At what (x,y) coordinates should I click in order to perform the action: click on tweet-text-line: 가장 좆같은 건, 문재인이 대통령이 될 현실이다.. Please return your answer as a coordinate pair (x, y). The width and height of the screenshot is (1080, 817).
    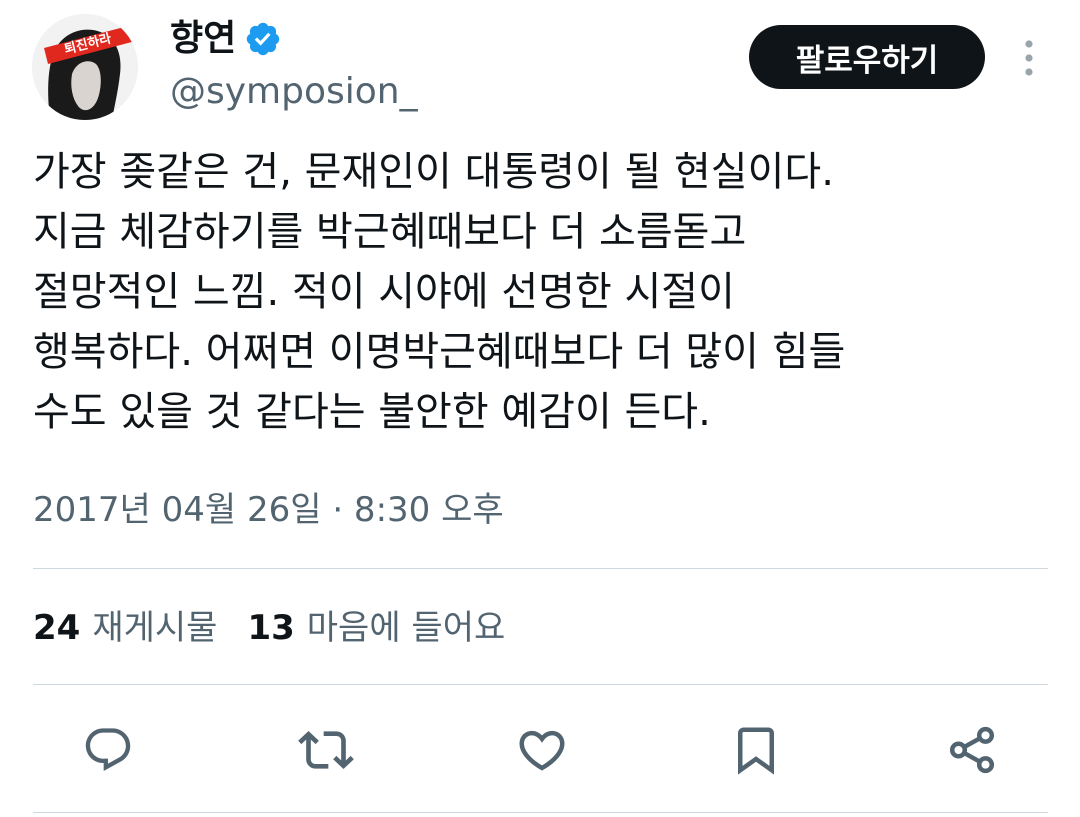
    Looking at the image, I should click on (433, 172).